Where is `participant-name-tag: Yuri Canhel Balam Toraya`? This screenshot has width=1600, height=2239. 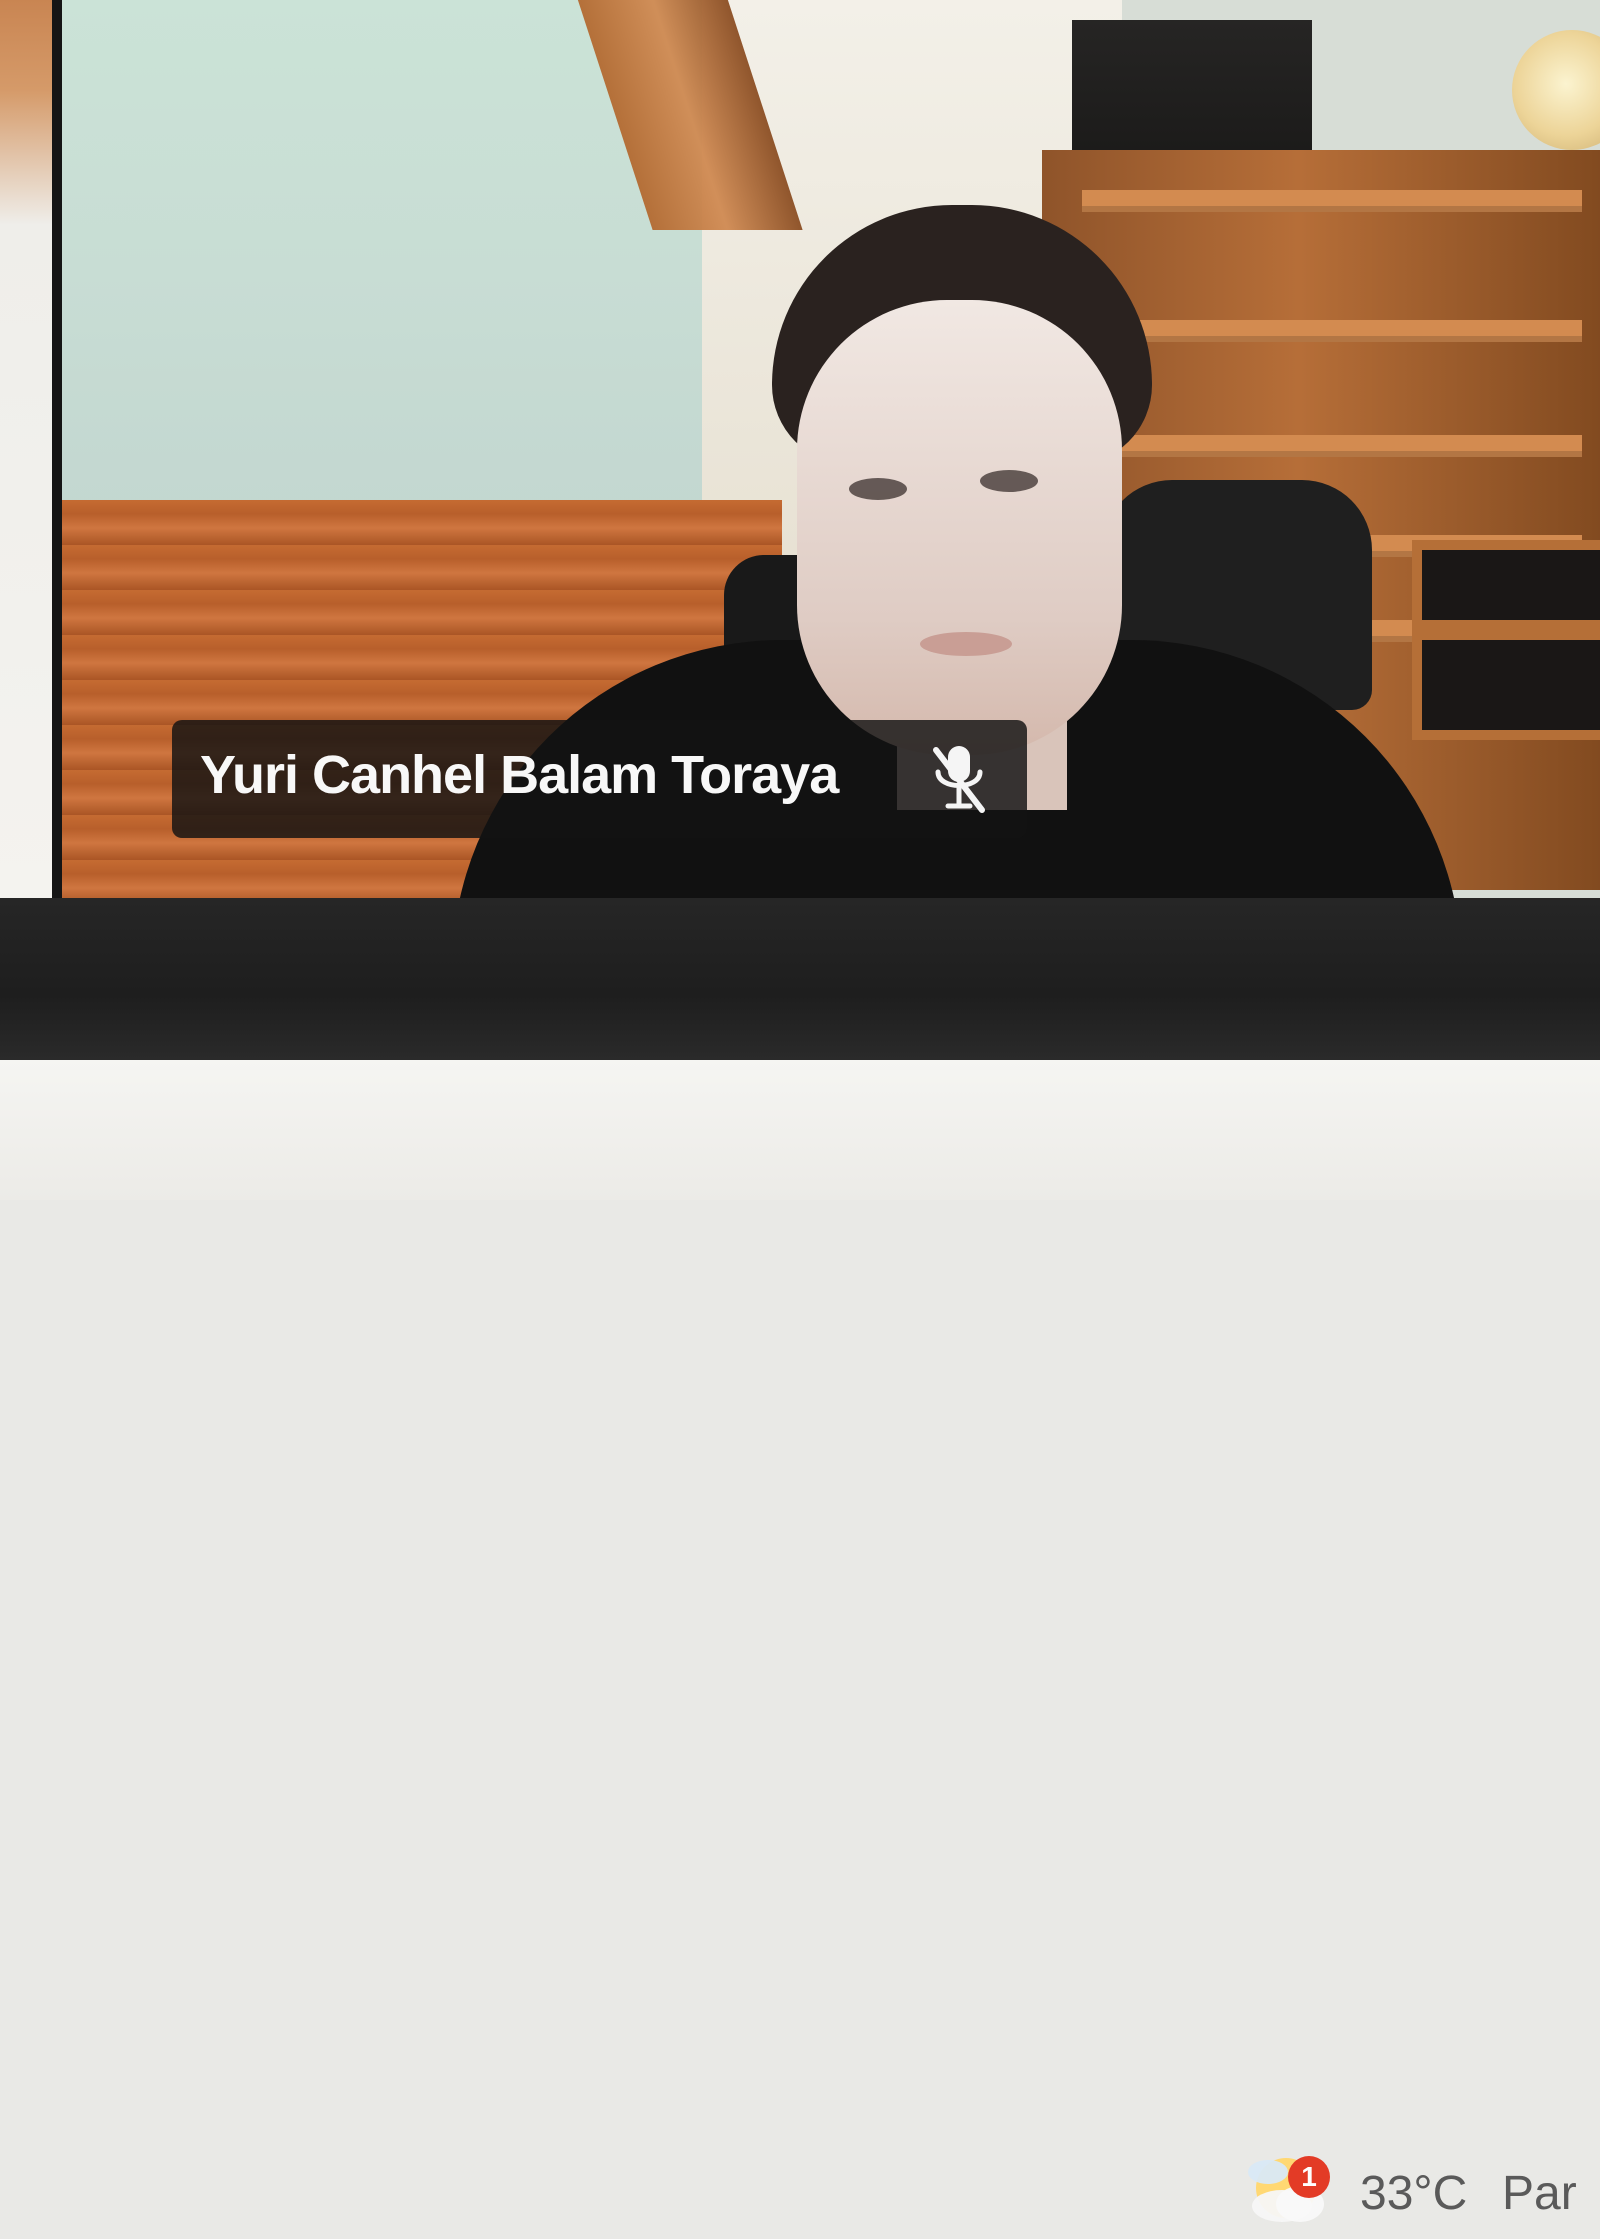 participant-name-tag: Yuri Canhel Balam Toraya is located at coordinates (599, 779).